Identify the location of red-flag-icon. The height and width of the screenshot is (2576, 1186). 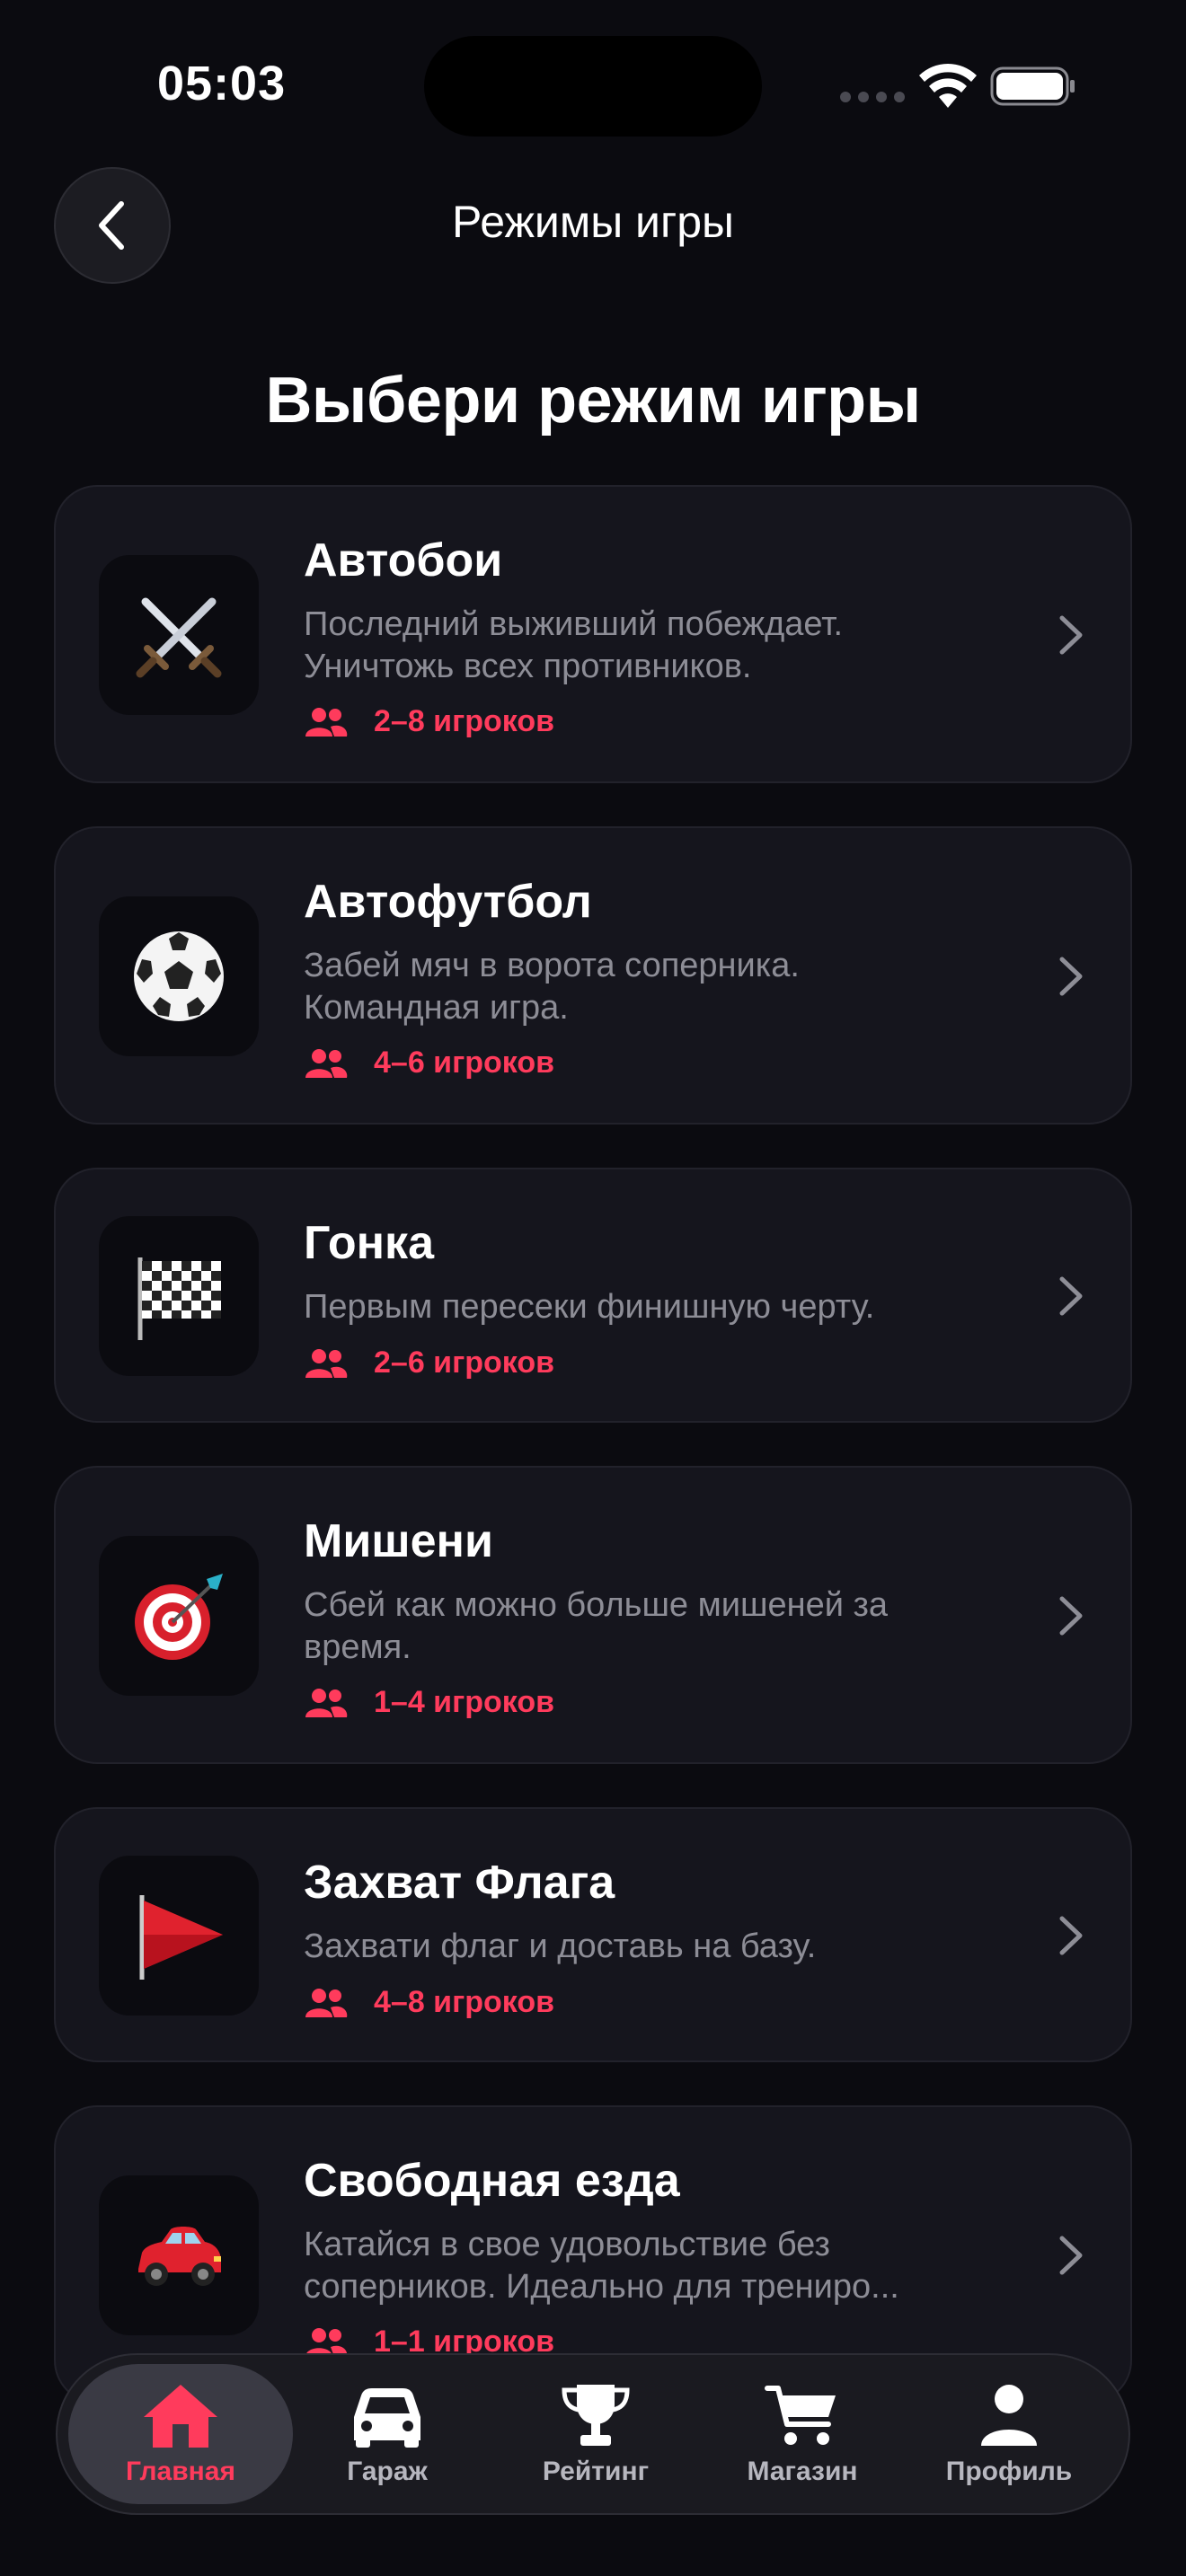
(181, 1937).